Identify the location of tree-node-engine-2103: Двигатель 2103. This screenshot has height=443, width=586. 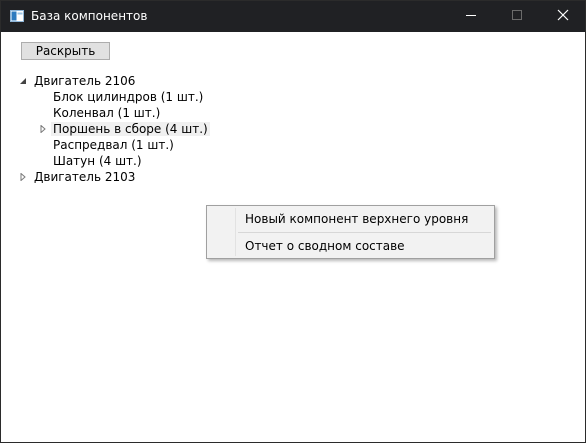
(84, 177).